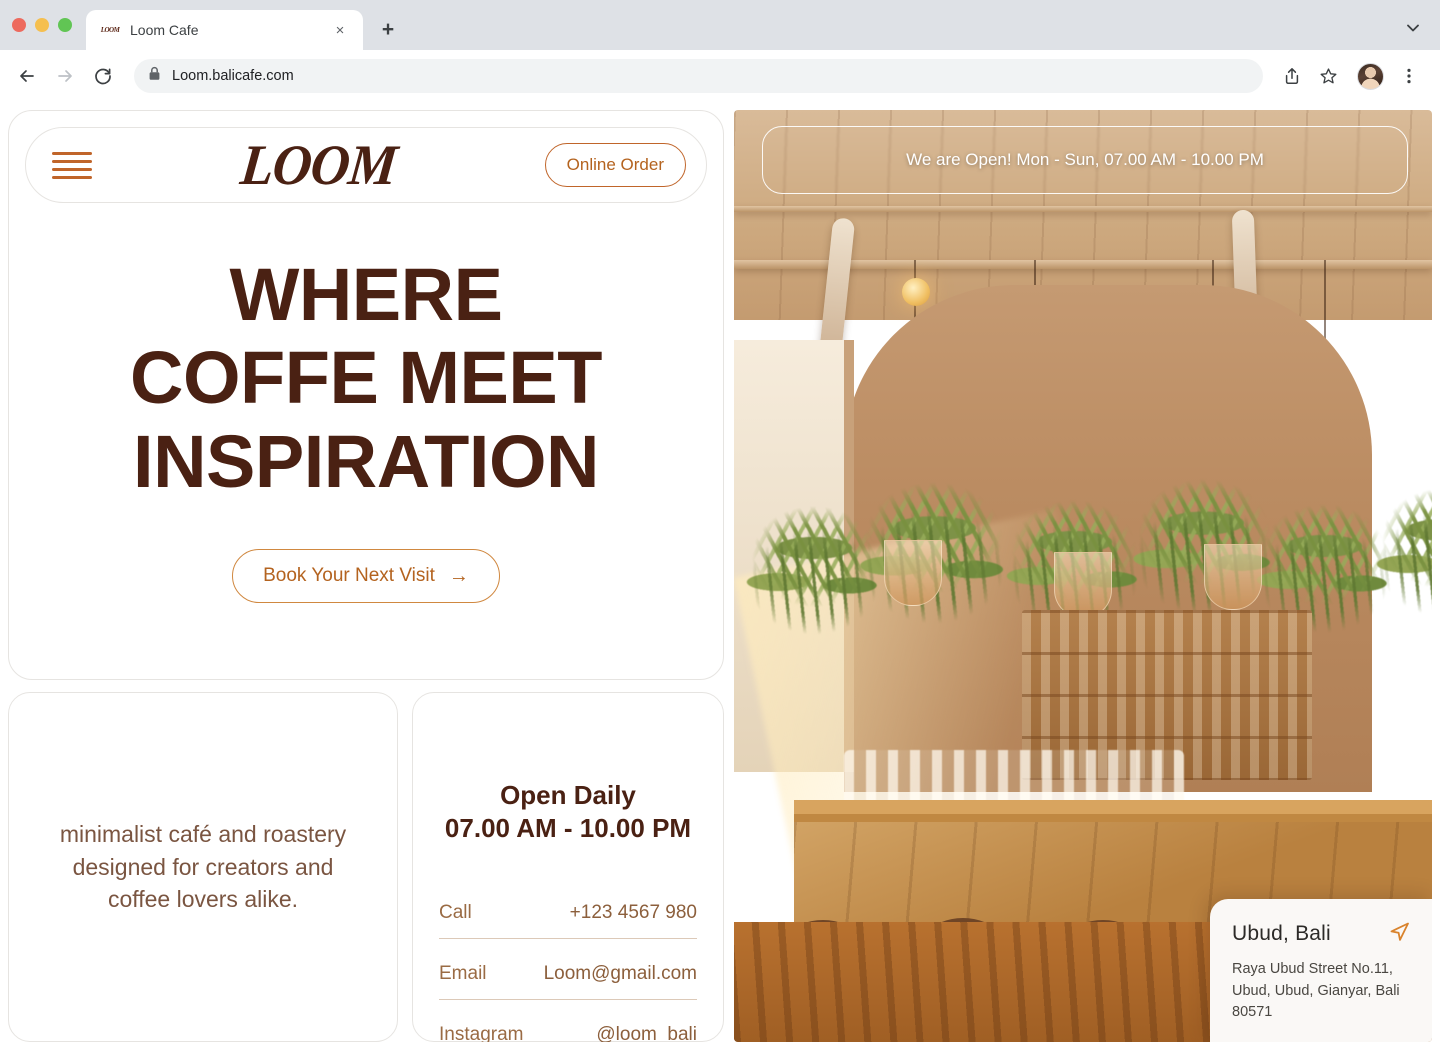 This screenshot has width=1440, height=1042. Describe the element at coordinates (366, 461) in the screenshot. I see `hero-title-line-3: INSPIRATION` at that location.